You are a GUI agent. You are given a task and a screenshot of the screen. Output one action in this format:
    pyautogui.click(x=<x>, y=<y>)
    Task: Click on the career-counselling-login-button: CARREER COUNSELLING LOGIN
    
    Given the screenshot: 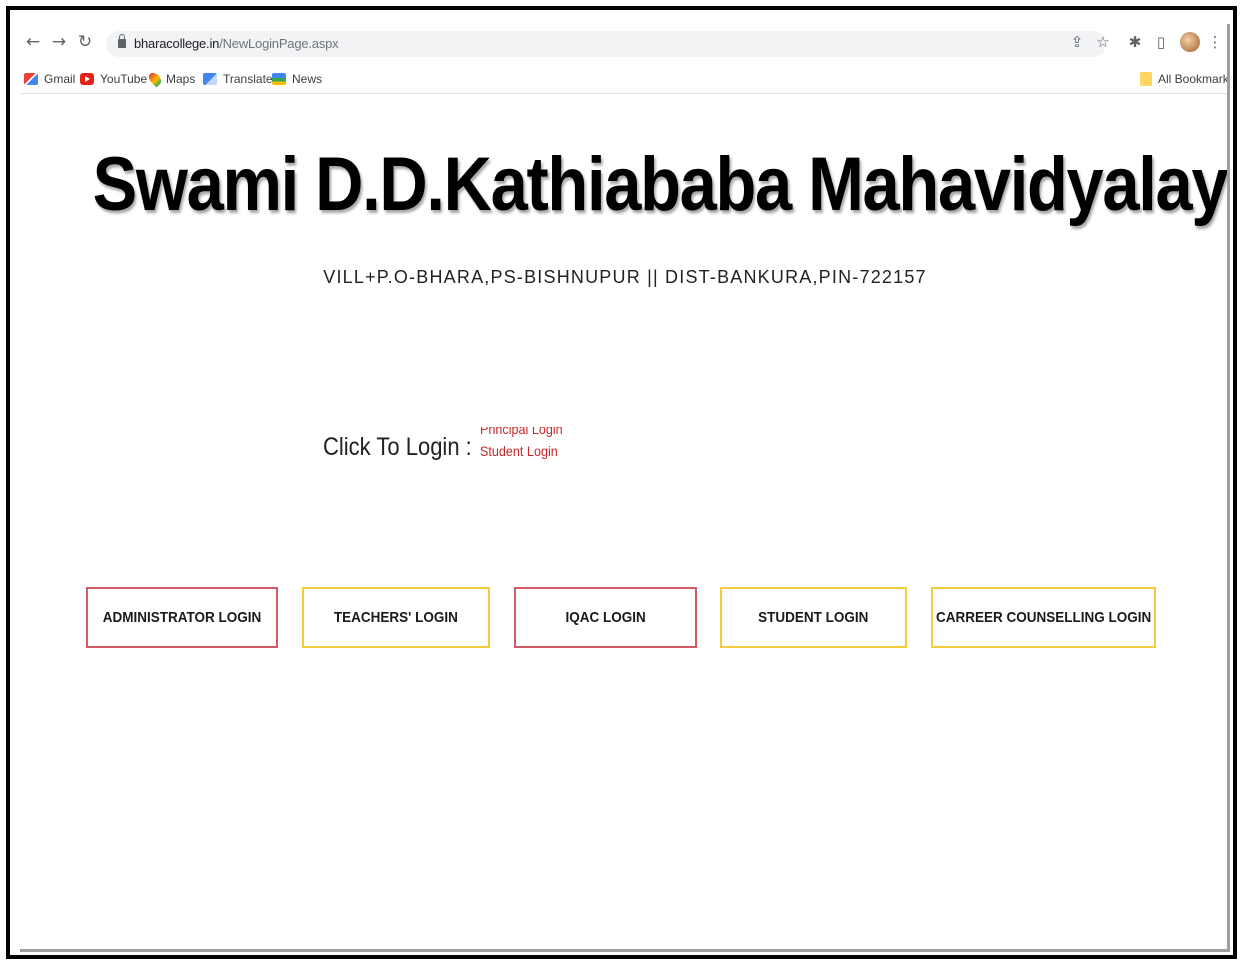 What is the action you would take?
    pyautogui.click(x=1043, y=617)
    